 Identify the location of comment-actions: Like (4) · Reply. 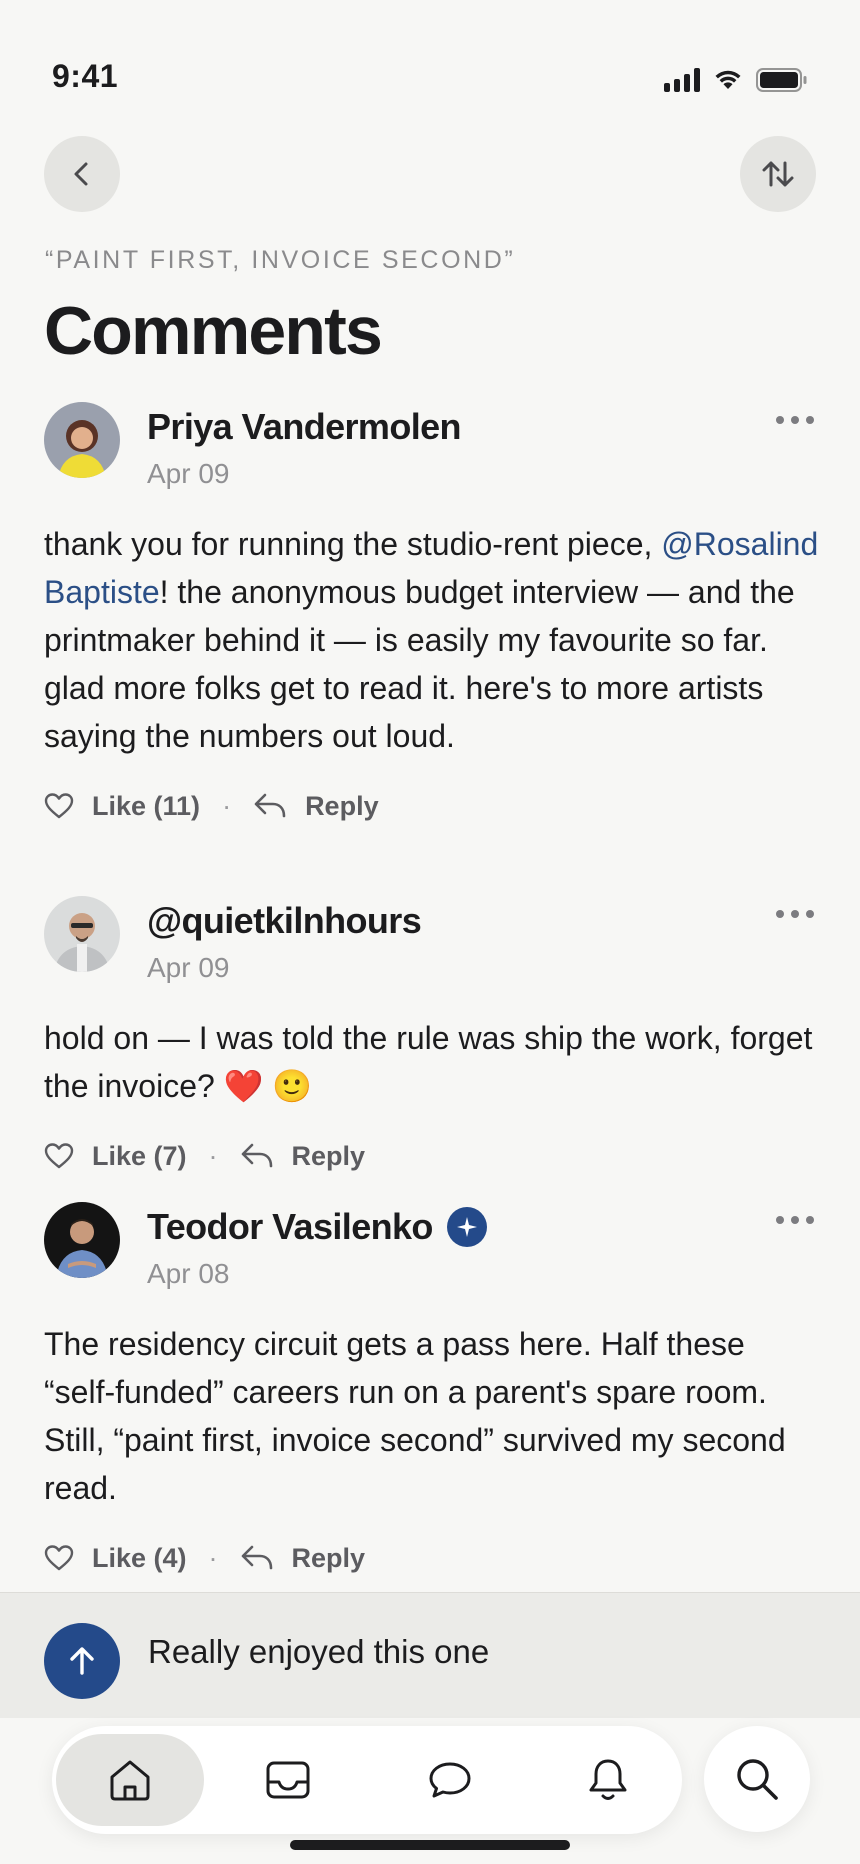
(432, 1558).